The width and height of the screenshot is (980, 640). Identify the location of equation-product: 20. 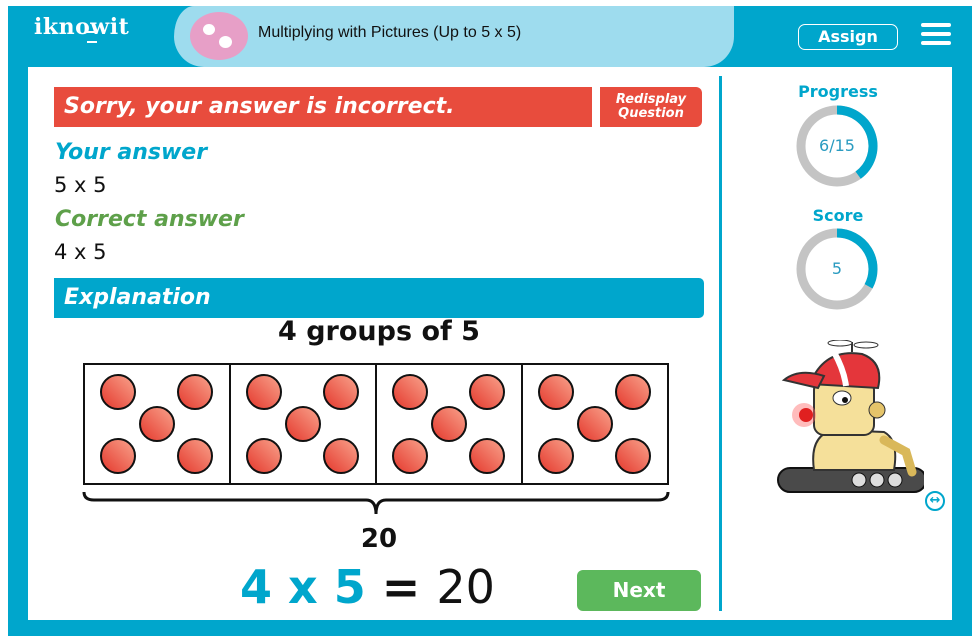
(465, 587).